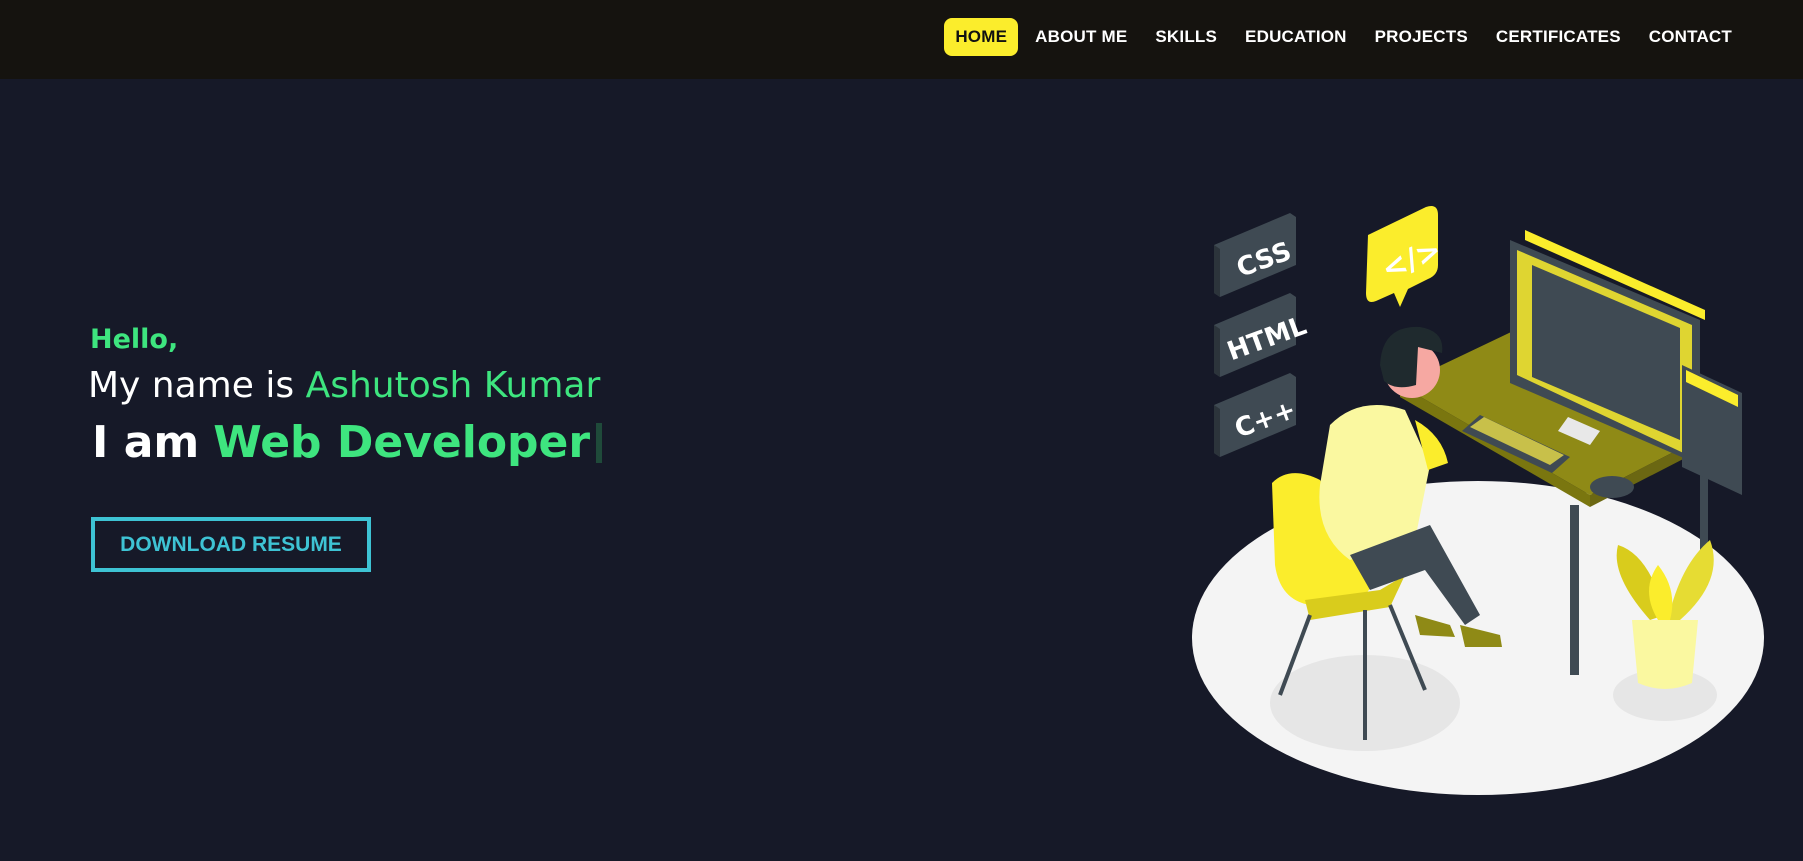 The width and height of the screenshot is (1803, 861). What do you see at coordinates (191, 385) in the screenshot?
I see `name-prefix: My name is` at bounding box center [191, 385].